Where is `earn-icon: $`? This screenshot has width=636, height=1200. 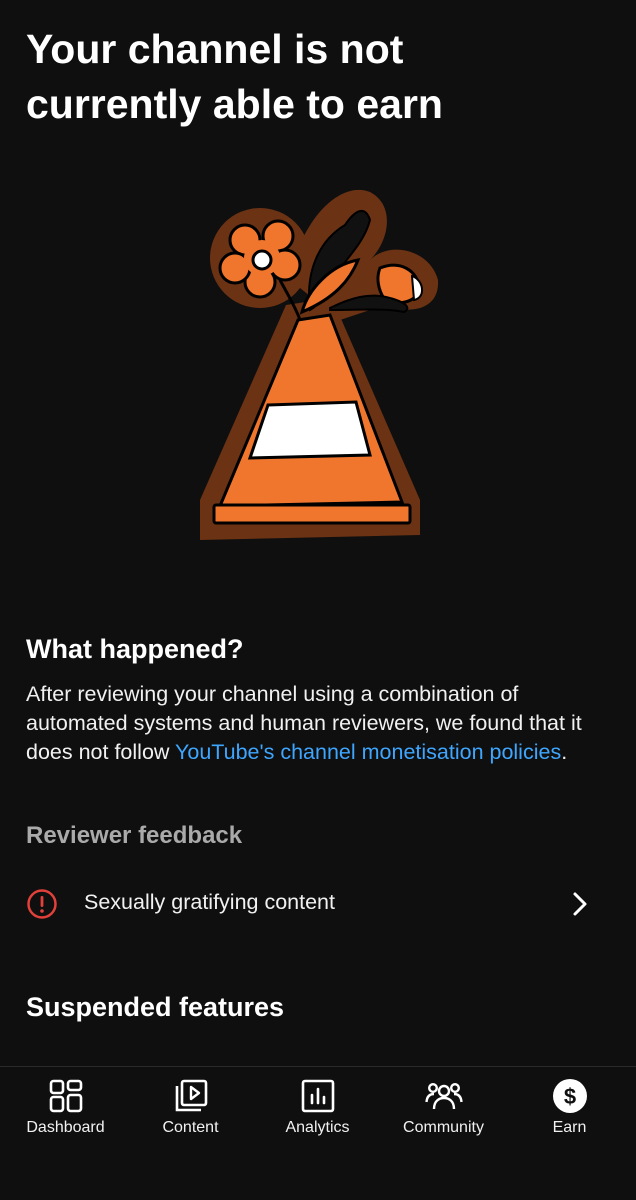
earn-icon: $ is located at coordinates (569, 1096).